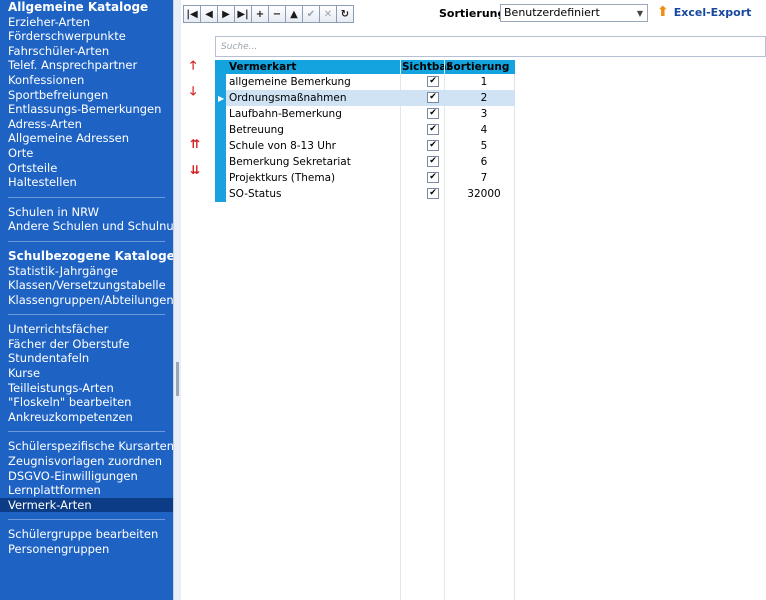 This screenshot has width=766, height=600. What do you see at coordinates (86, 51) in the screenshot?
I see `sidebar-item: Fahrschüler-Arten` at bounding box center [86, 51].